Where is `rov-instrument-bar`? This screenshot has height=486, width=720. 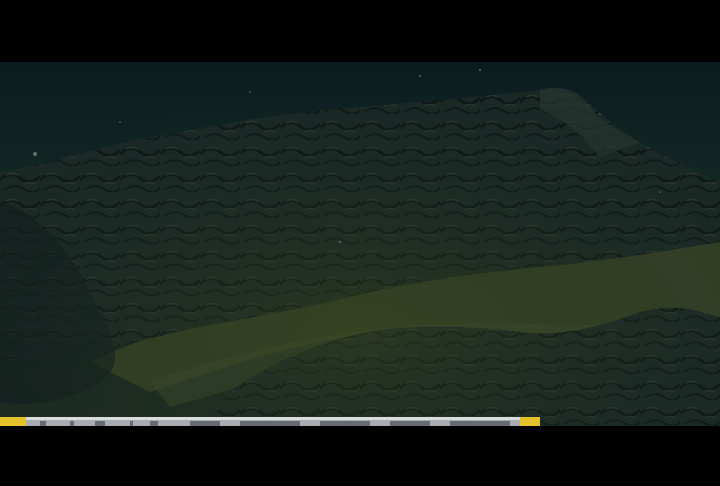
rov-instrument-bar is located at coordinates (270, 421).